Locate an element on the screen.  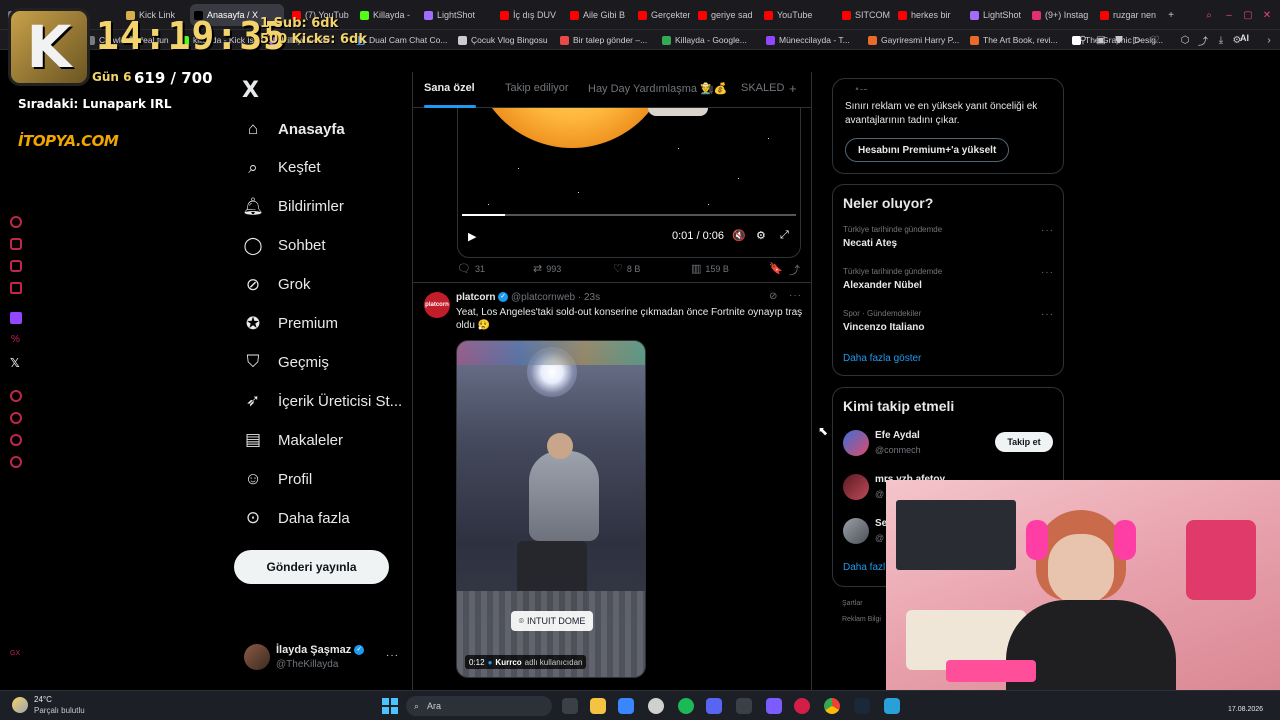
feed-tab: SKALED is located at coordinates (762, 88).